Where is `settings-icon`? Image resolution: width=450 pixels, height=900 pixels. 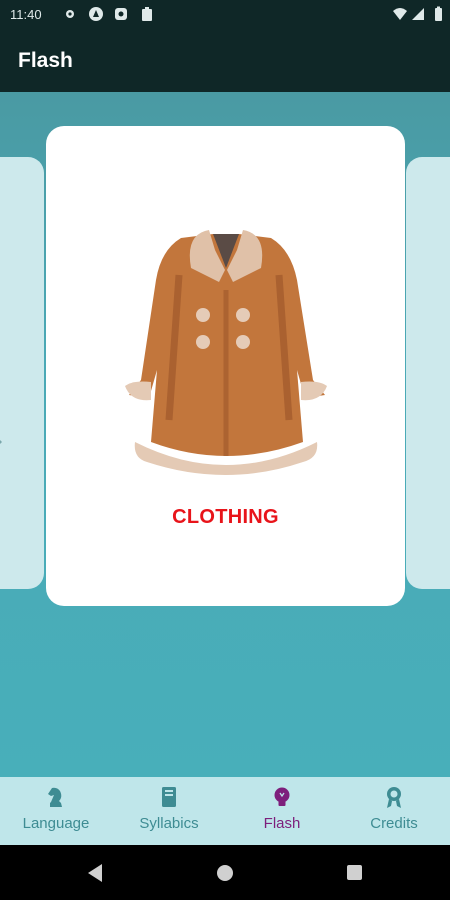 settings-icon is located at coordinates (70, 14).